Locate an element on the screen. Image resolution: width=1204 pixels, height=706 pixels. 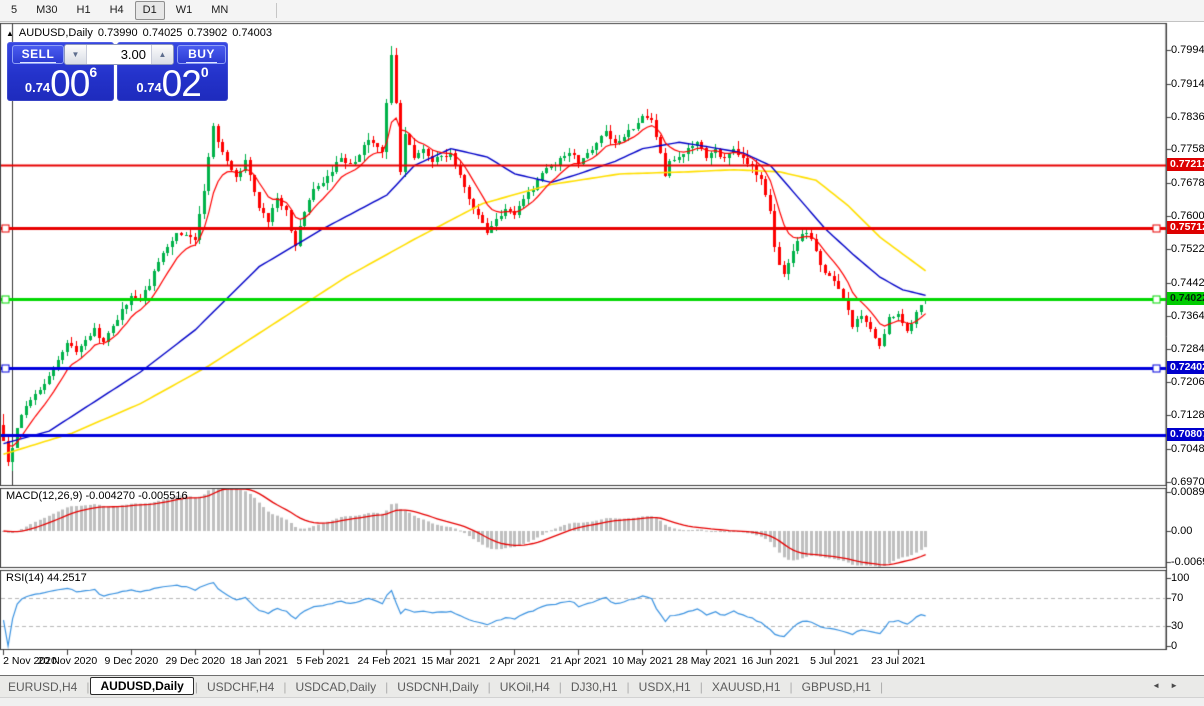
chart-tab-usdcnh-daily: USDCNH,Daily is located at coordinates (437, 687).